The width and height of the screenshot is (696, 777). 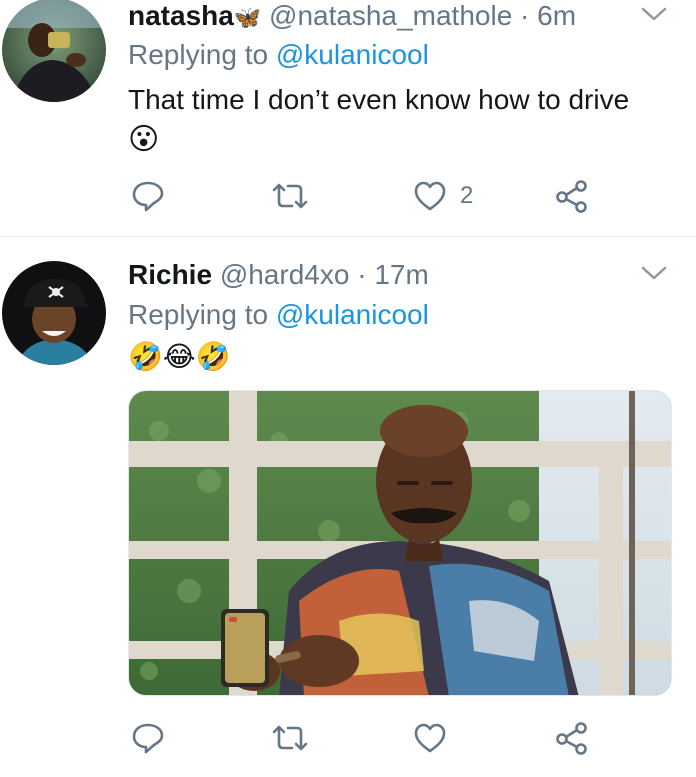 What do you see at coordinates (170, 274) in the screenshot?
I see `display-name: Richie` at bounding box center [170, 274].